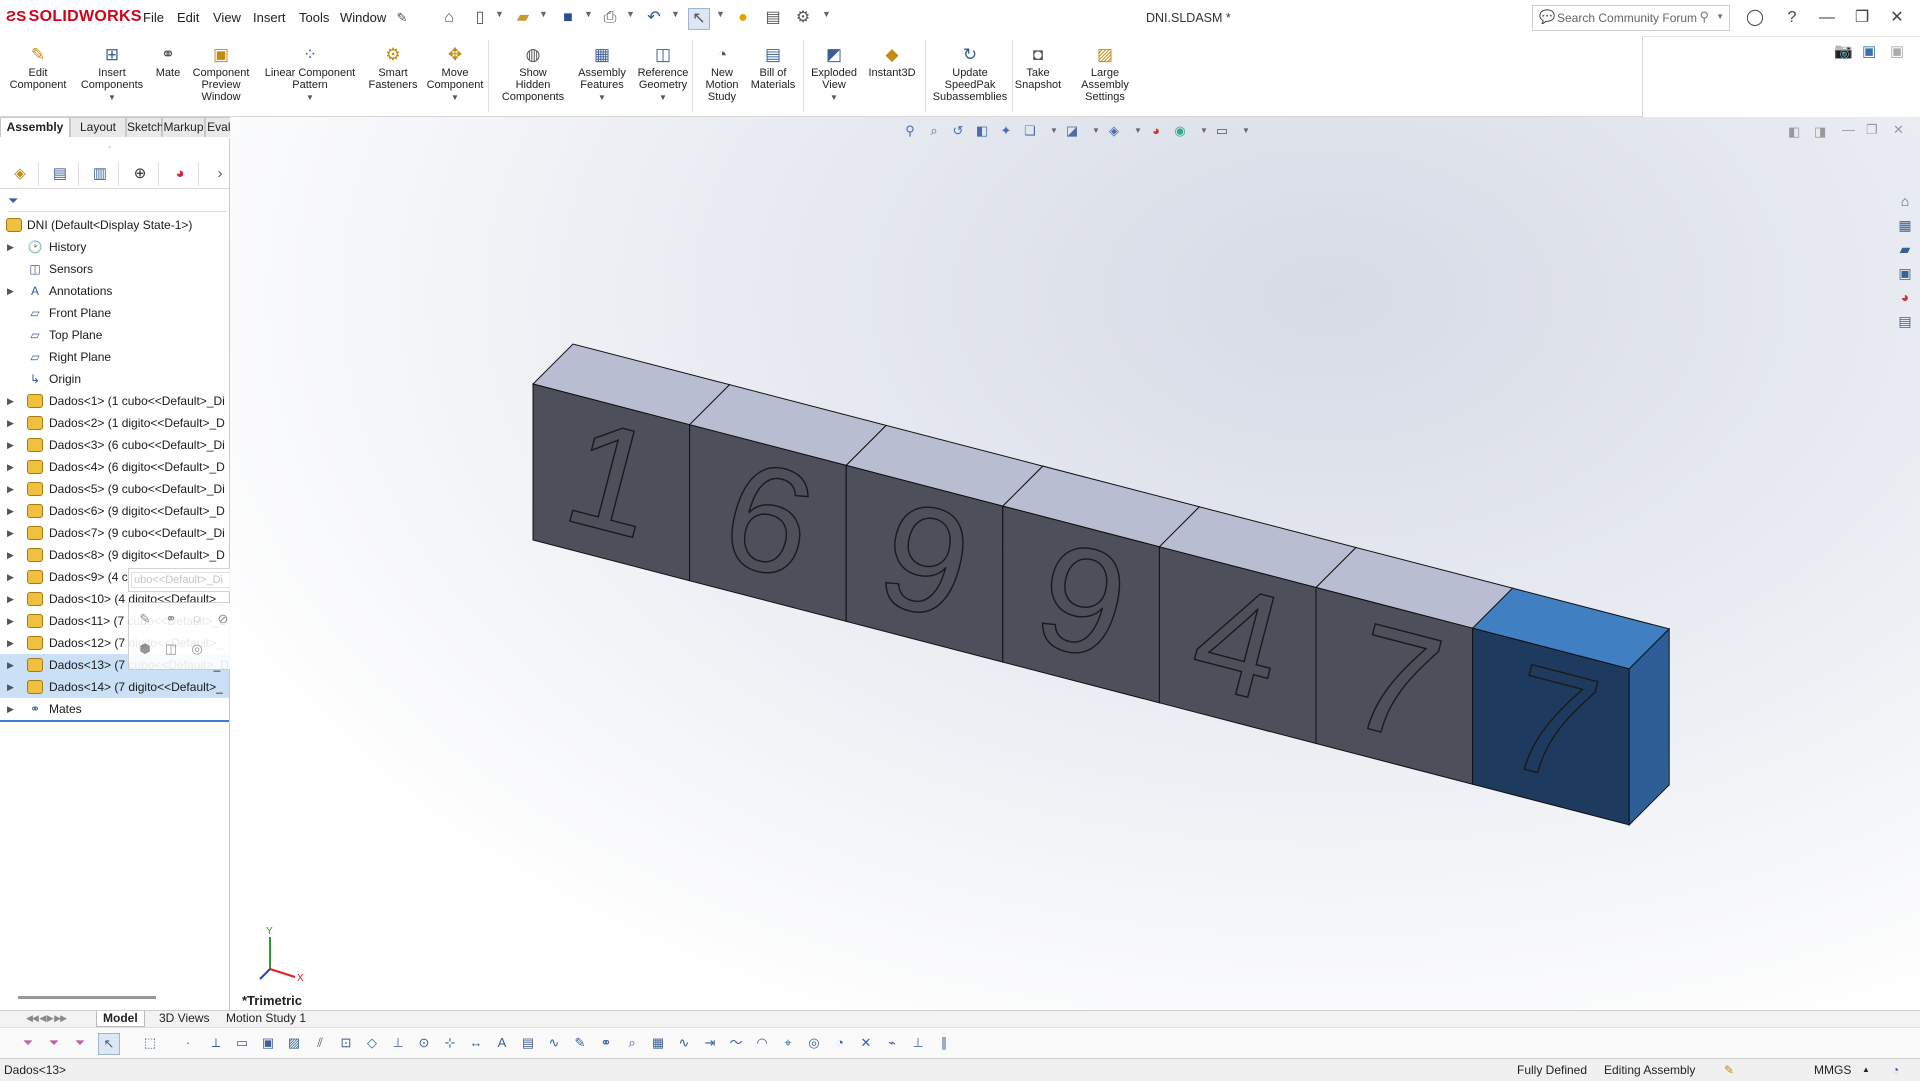 The width and height of the screenshot is (1920, 1081). I want to click on tab-layout: Layout, so click(98, 127).